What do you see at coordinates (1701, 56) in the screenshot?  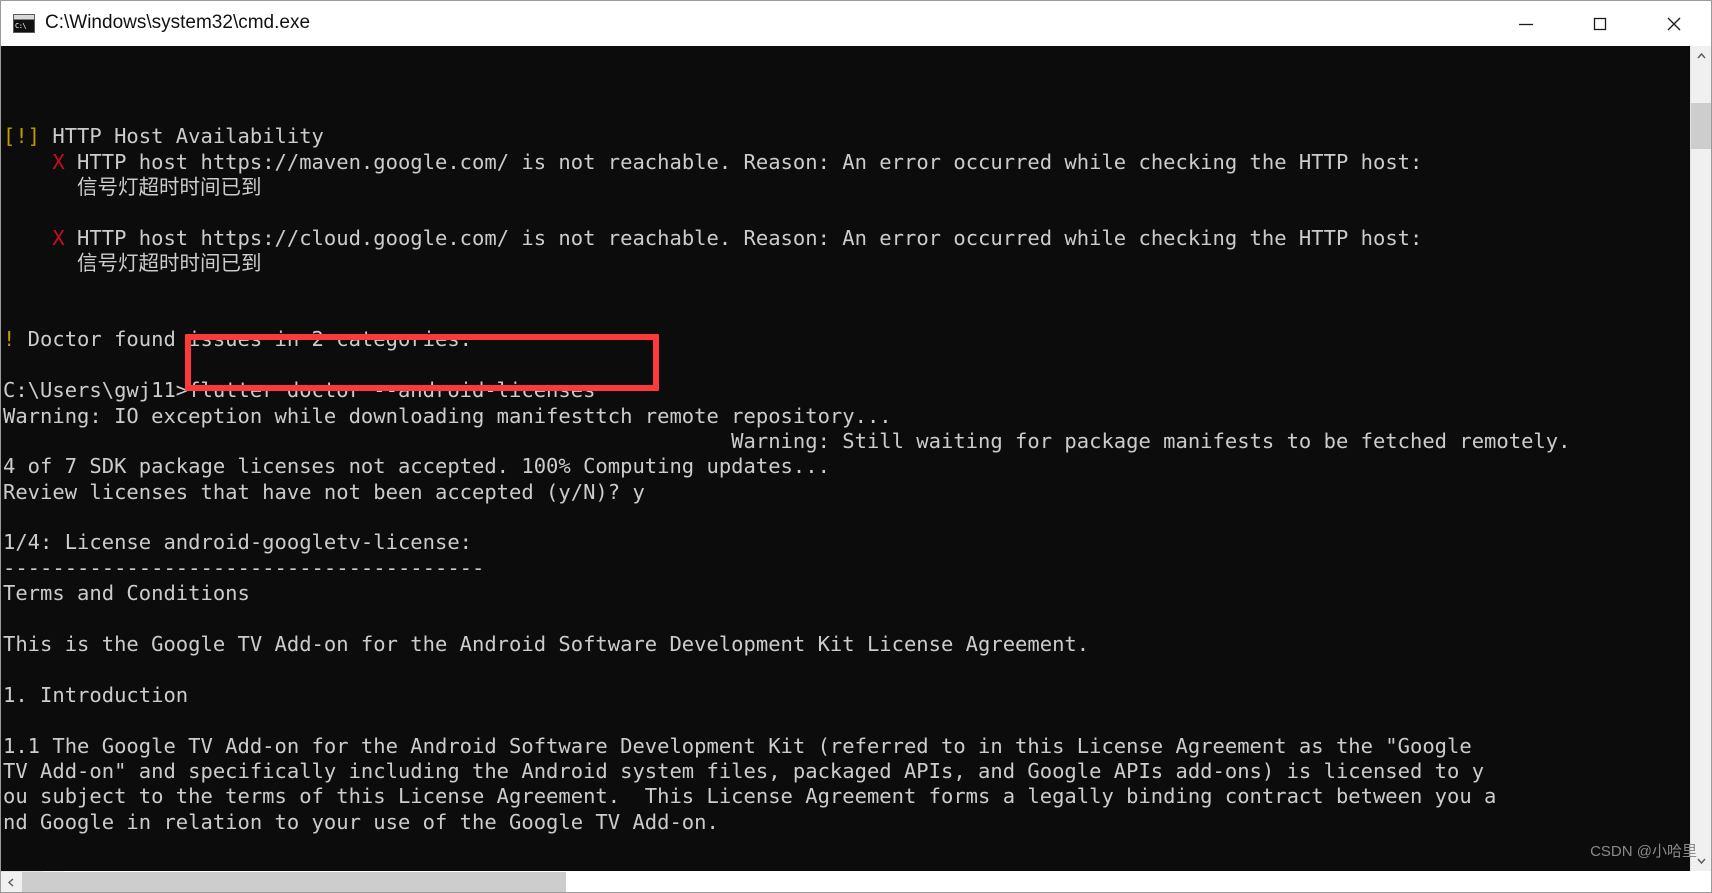 I see `scroll-up-arrow-icon` at bounding box center [1701, 56].